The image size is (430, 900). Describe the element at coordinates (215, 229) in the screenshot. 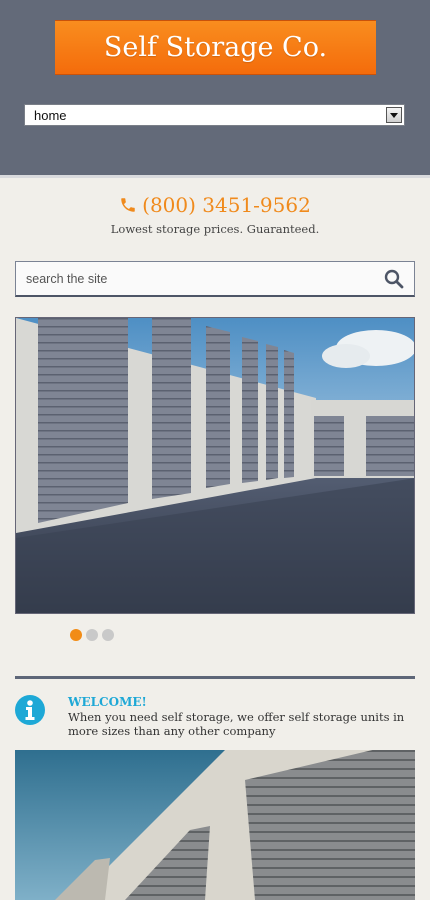

I see `tagline: Lowest storage prices. Guaranteed.` at that location.